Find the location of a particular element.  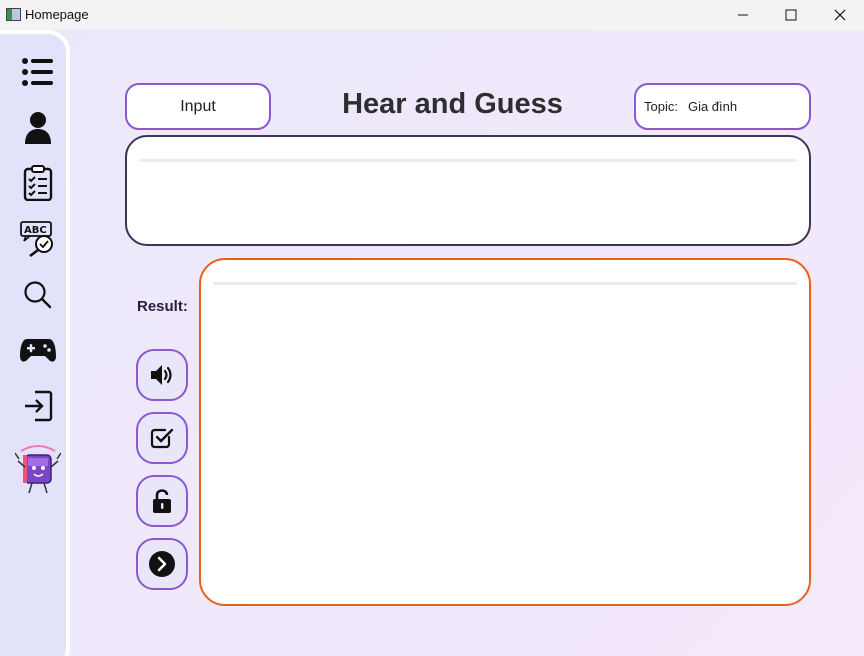

topic-label: Topic: is located at coordinates (661, 106).